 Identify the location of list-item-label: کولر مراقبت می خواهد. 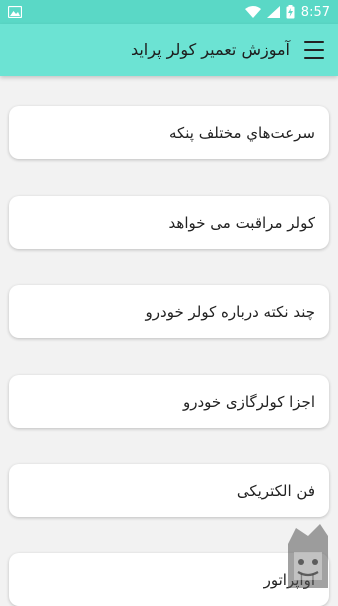
(241, 222).